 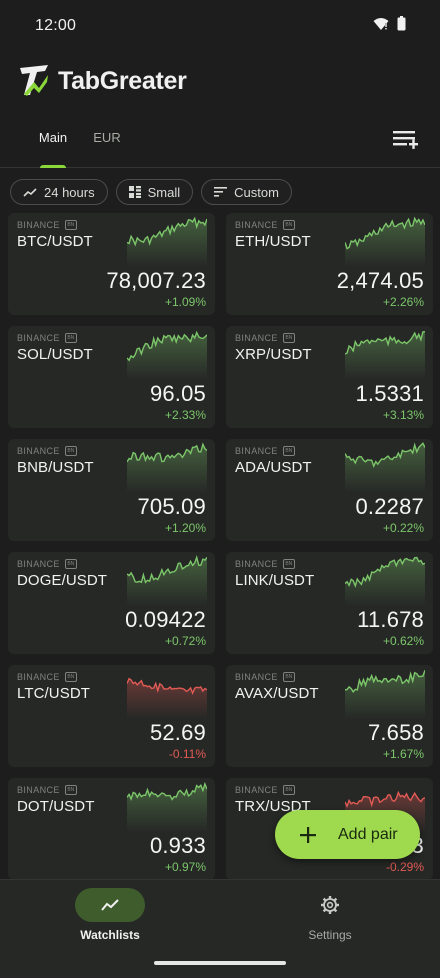 What do you see at coordinates (111, 716) in the screenshot?
I see `pair-card: BINANCE BN LTC/USDT 52.69 -0.11%` at bounding box center [111, 716].